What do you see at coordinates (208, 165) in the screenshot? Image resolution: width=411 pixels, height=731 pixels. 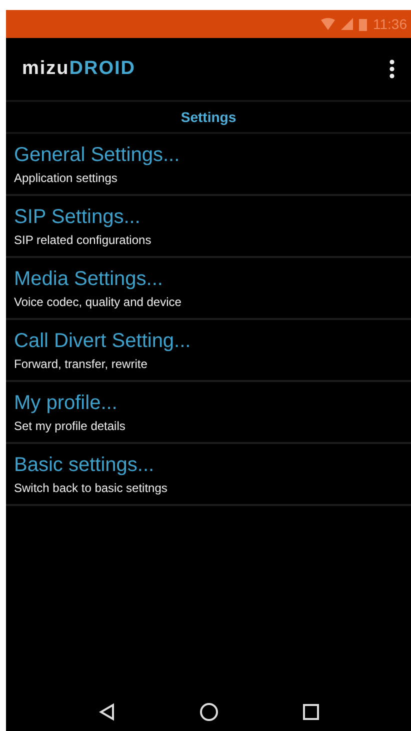 I see `settings-list-item: General Settings... Application settings` at bounding box center [208, 165].